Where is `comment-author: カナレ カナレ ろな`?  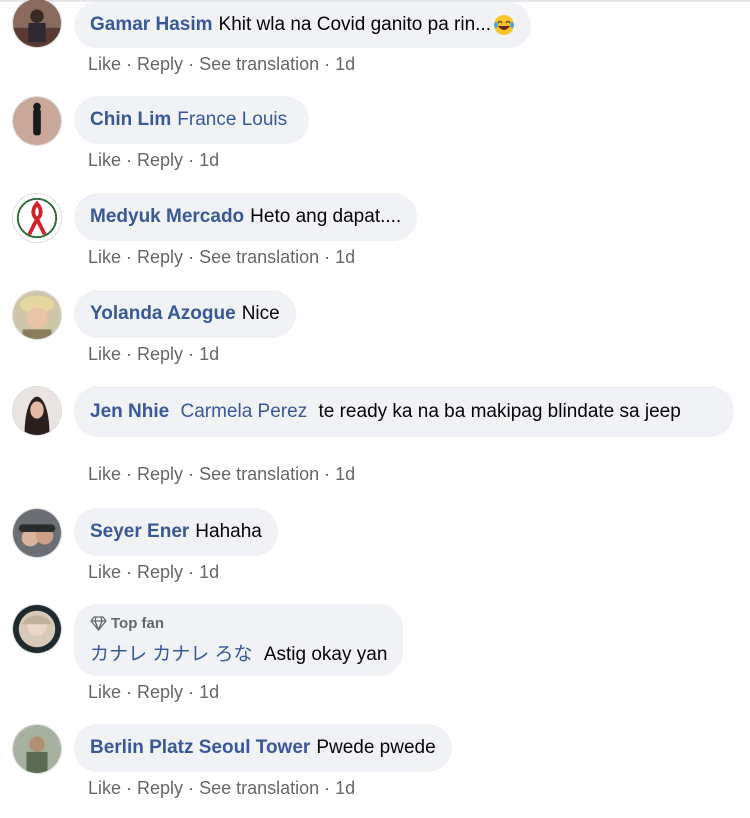 comment-author: カナレ カナレ ろな is located at coordinates (171, 654).